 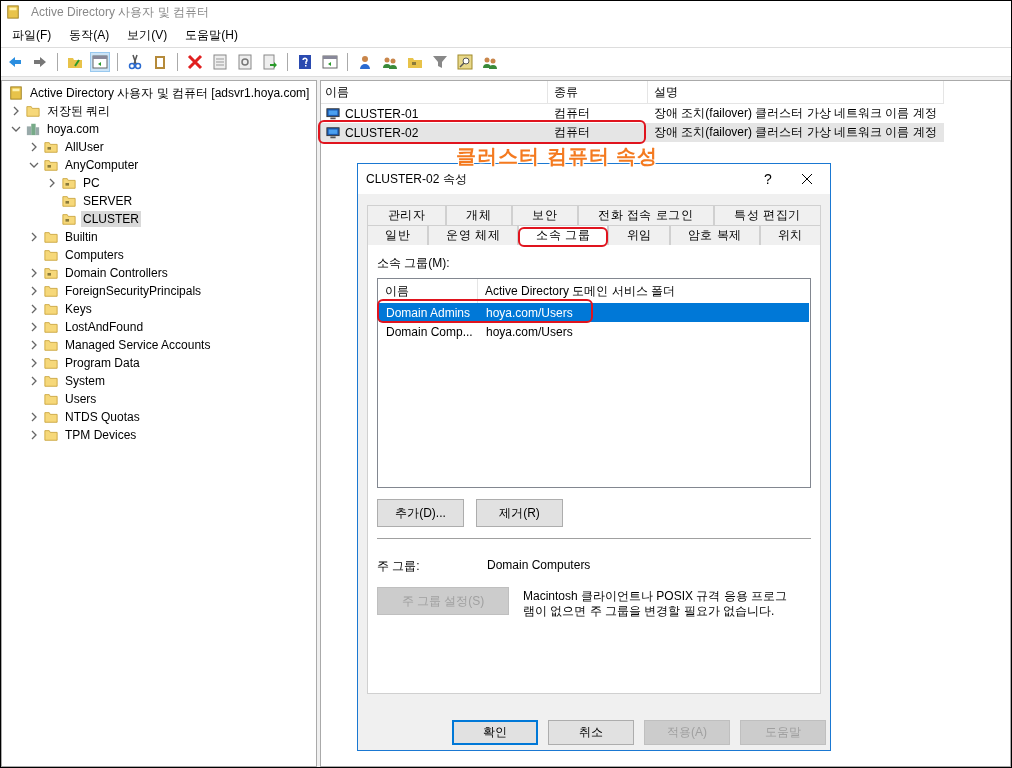 What do you see at coordinates (85, 381) in the screenshot?
I see `tree-item: System` at bounding box center [85, 381].